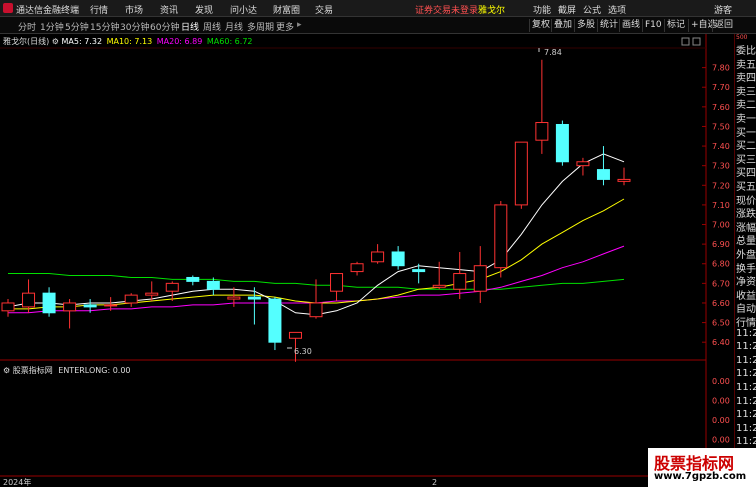  I want to click on chart-corner-controls, so click(691, 41).